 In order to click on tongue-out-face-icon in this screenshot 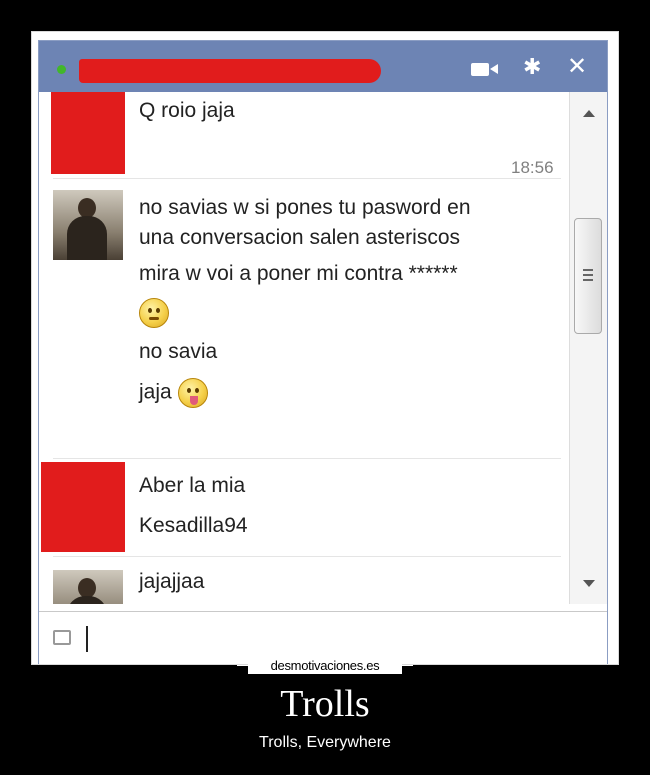, I will do `click(192, 393)`.